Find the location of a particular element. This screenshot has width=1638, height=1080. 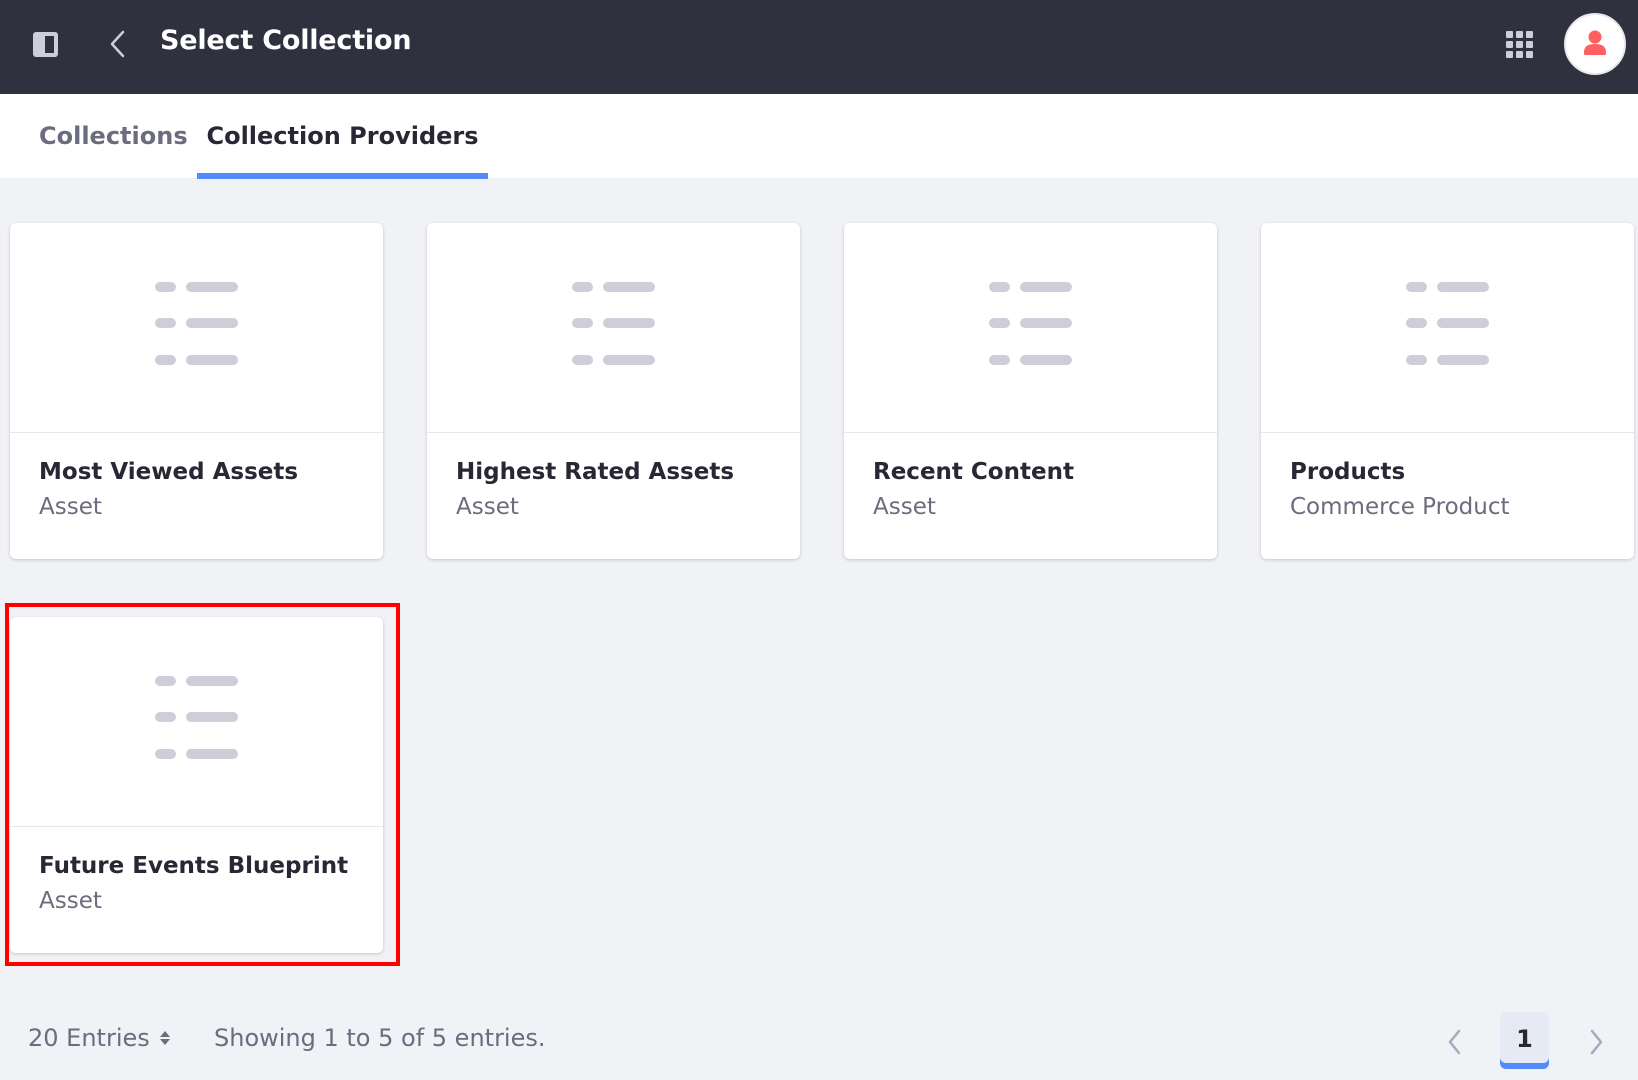

collection-card: Highest Rated Assets Asset is located at coordinates (613, 391).